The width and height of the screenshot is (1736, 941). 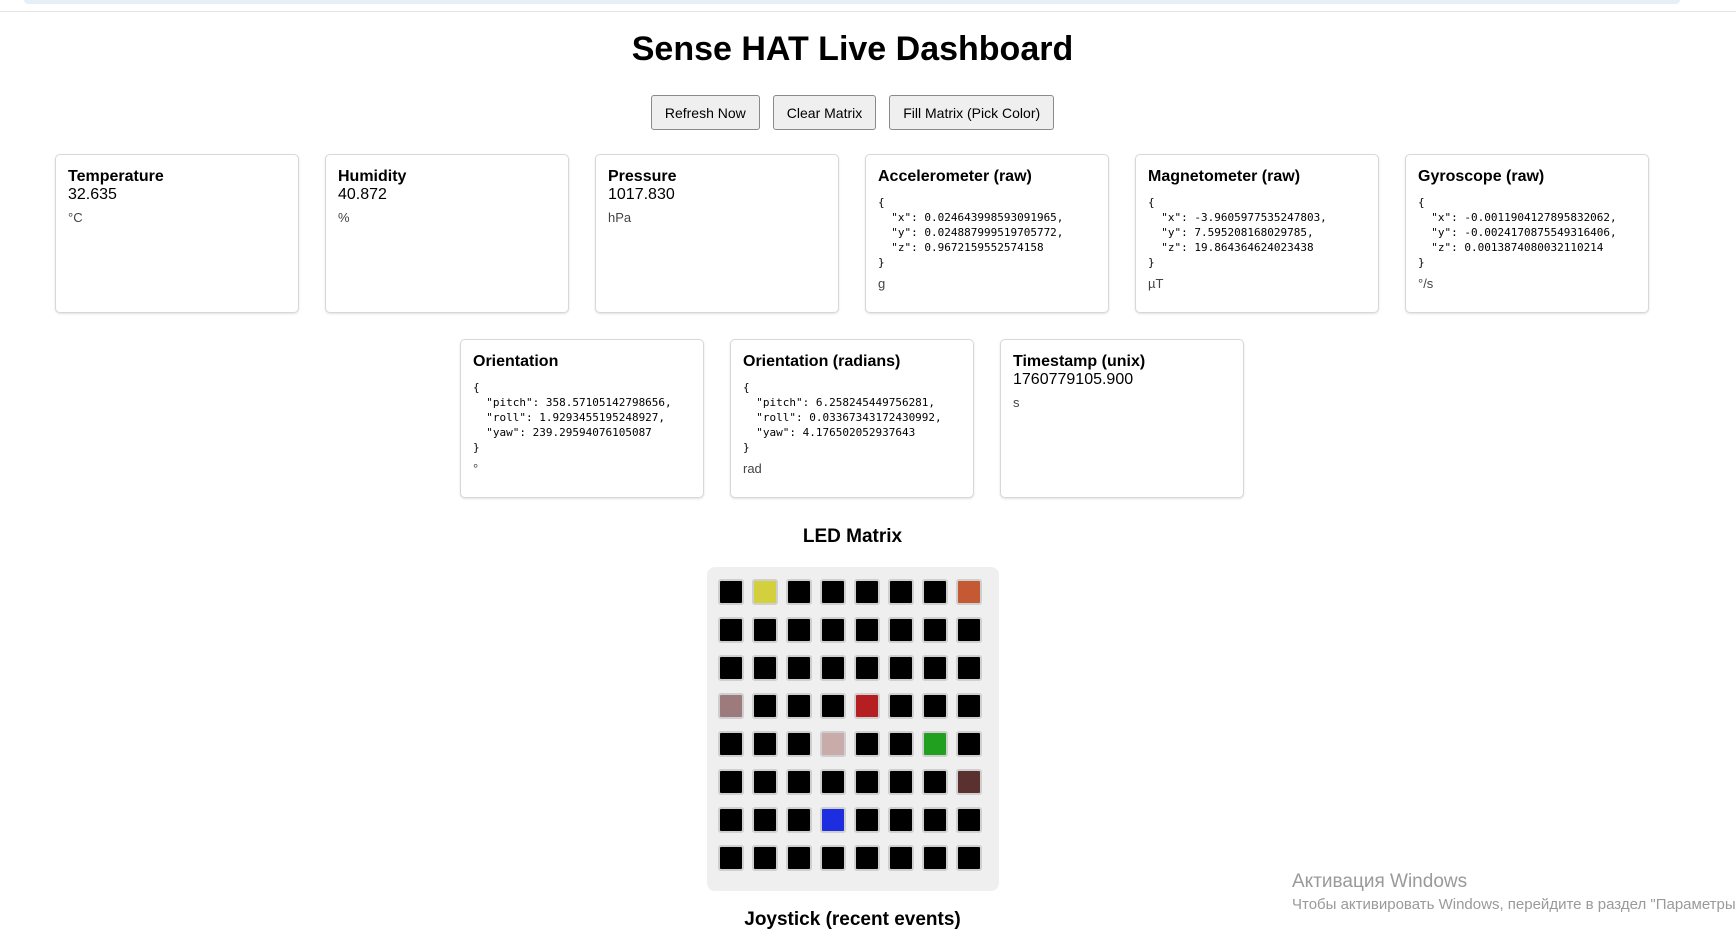 I want to click on card-humidity: Humidity 40.872 %, so click(x=447, y=233).